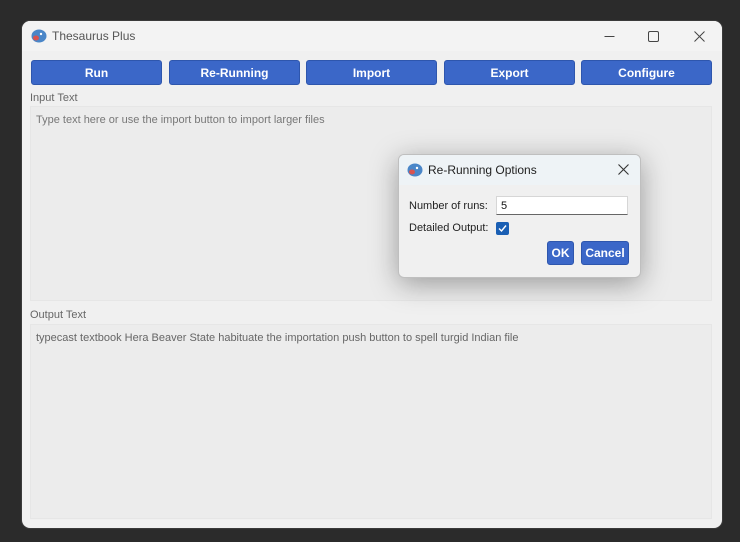  Describe the element at coordinates (562, 205) in the screenshot. I see `number-of-runs-input: 5` at that location.